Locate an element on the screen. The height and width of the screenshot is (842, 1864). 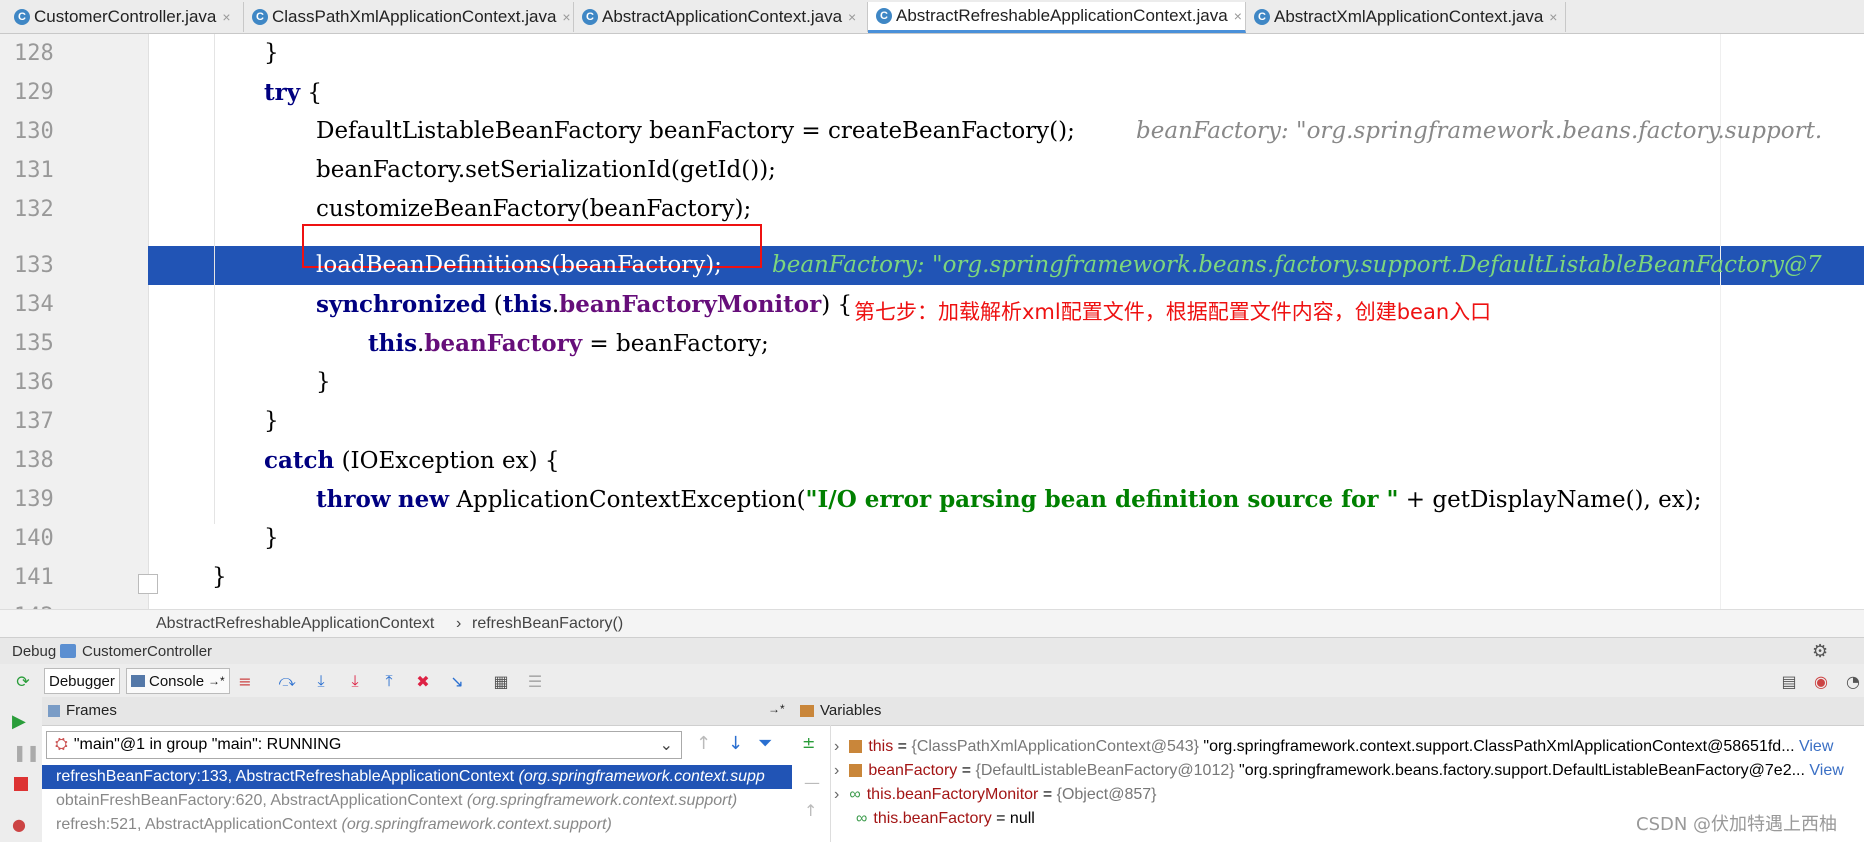
line-number: 133 is located at coordinates (34, 265).